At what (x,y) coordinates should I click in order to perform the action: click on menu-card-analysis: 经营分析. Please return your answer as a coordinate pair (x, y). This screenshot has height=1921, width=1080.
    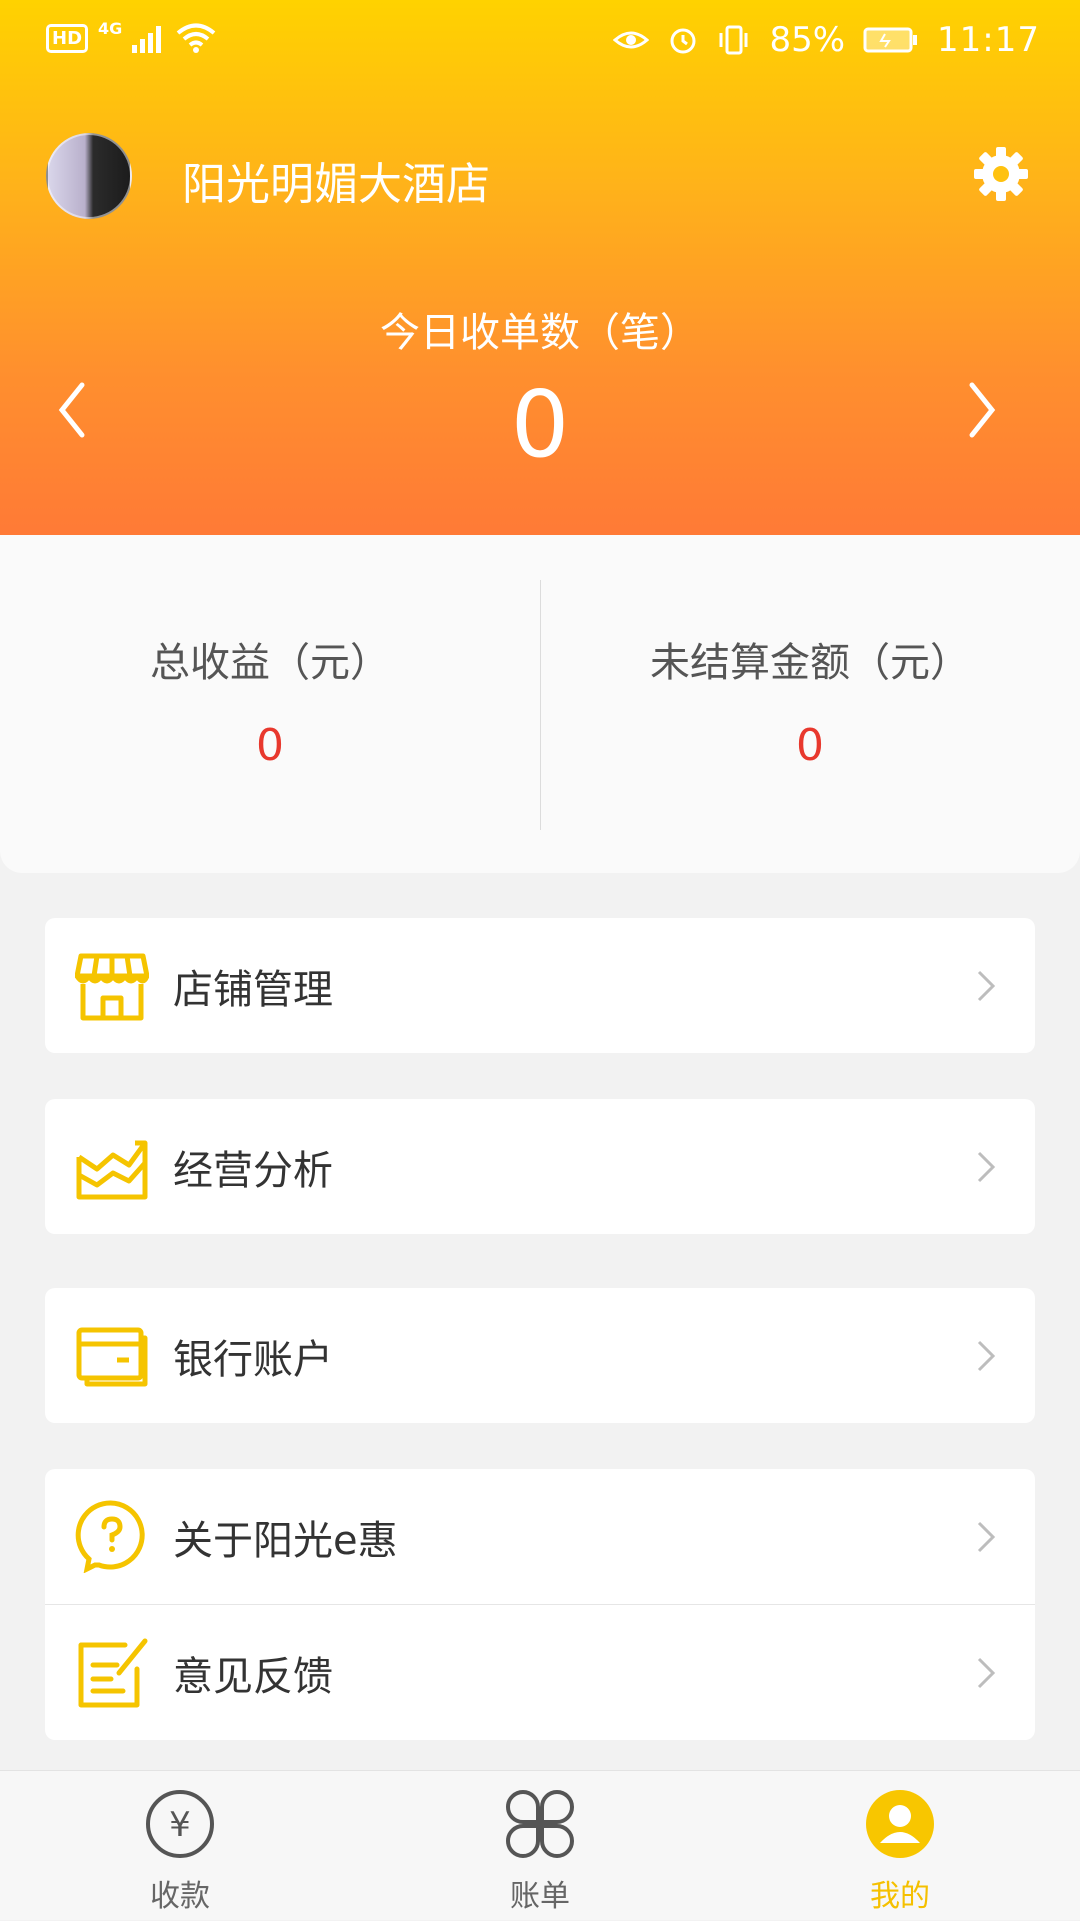
    Looking at the image, I should click on (540, 1166).